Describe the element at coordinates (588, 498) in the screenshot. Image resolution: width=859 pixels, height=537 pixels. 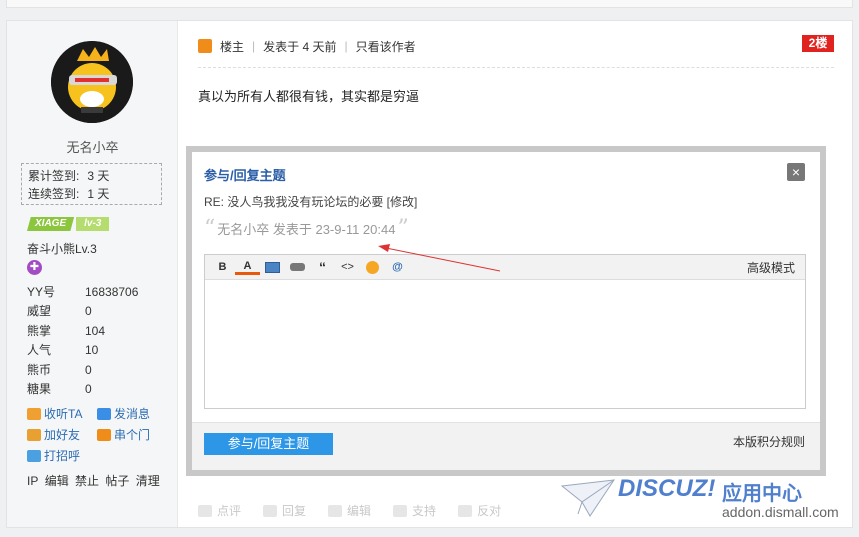
I see `paper-plane-icon` at that location.